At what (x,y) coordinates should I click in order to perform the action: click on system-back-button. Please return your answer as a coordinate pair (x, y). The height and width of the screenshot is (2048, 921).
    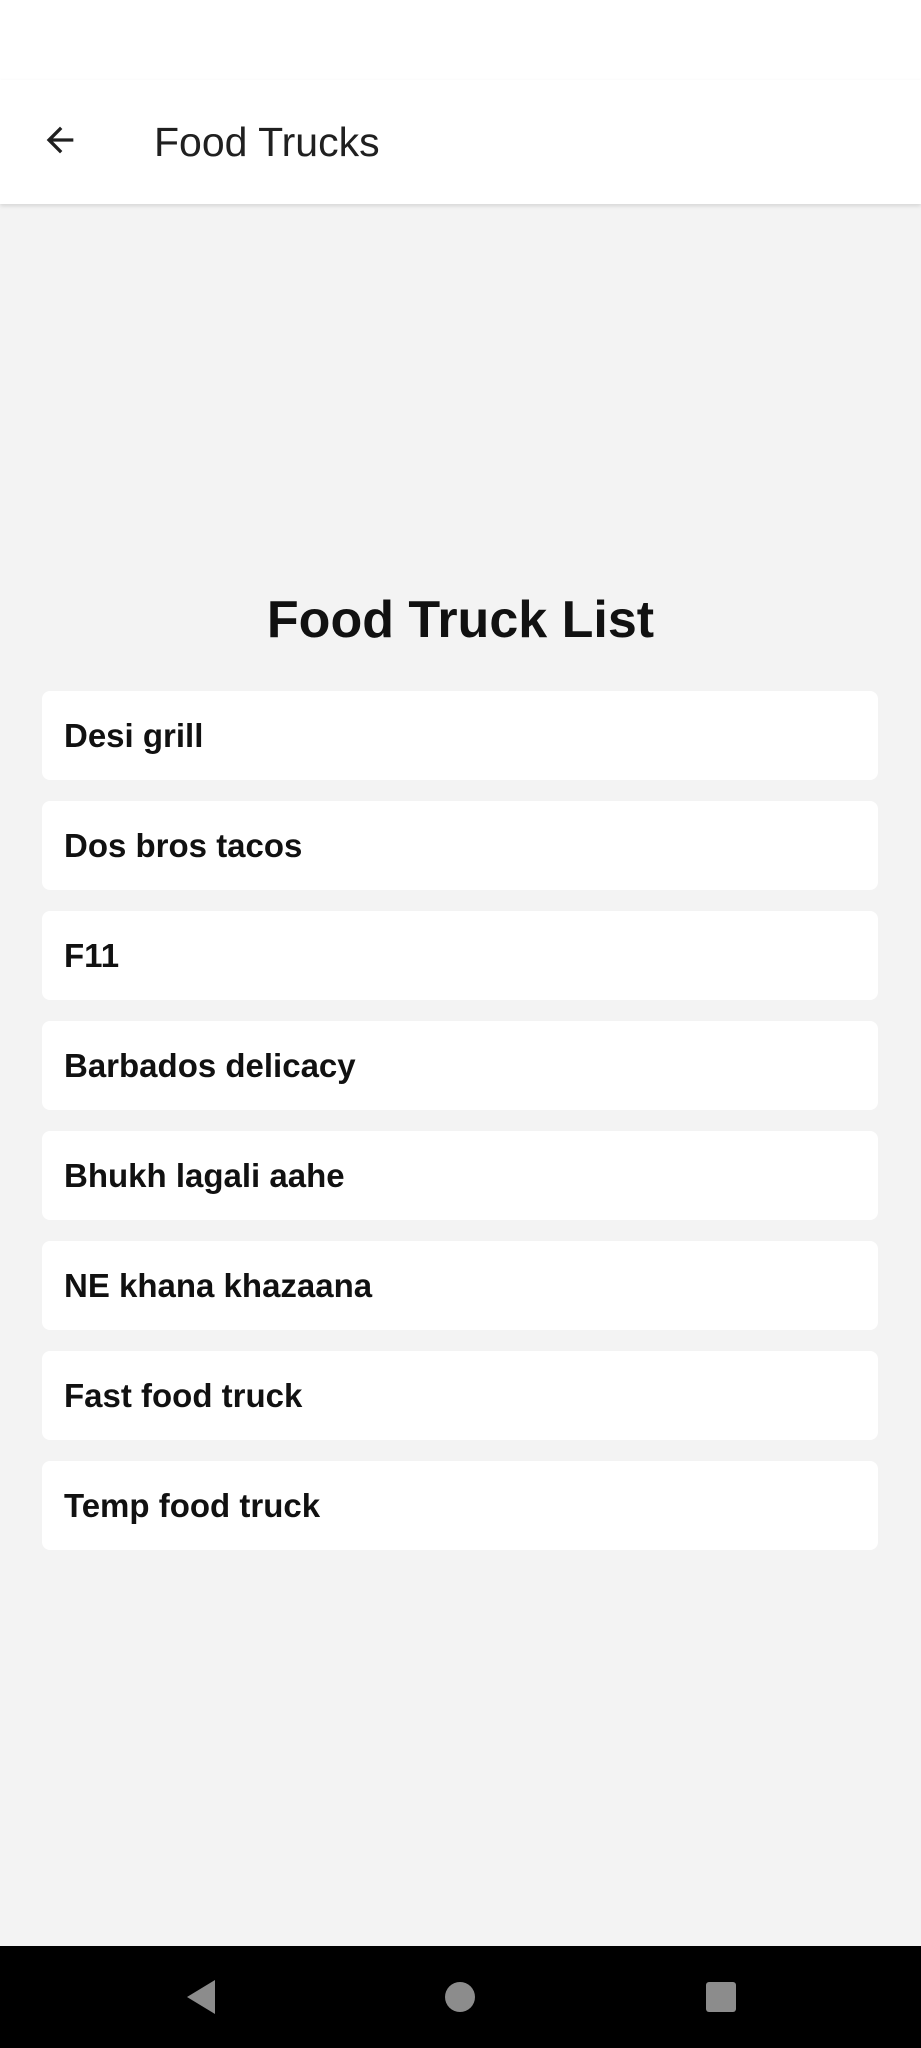
    Looking at the image, I should click on (200, 1997).